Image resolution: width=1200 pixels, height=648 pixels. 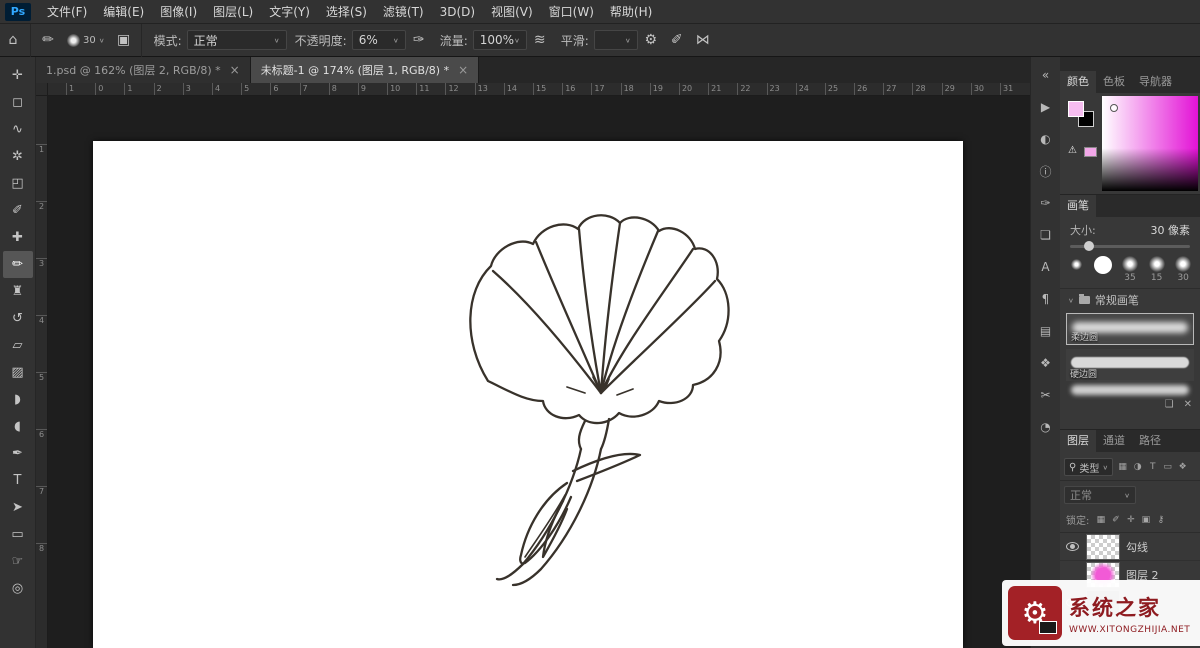 What do you see at coordinates (13, 40) in the screenshot?
I see `home-icon: ⌂` at bounding box center [13, 40].